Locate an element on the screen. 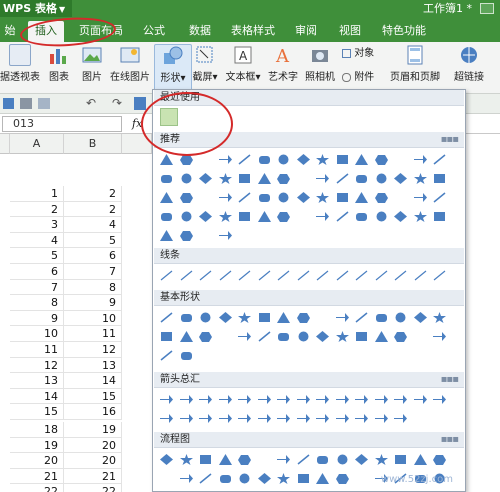  camera-button: 照相机 is located at coordinates (320, 63).